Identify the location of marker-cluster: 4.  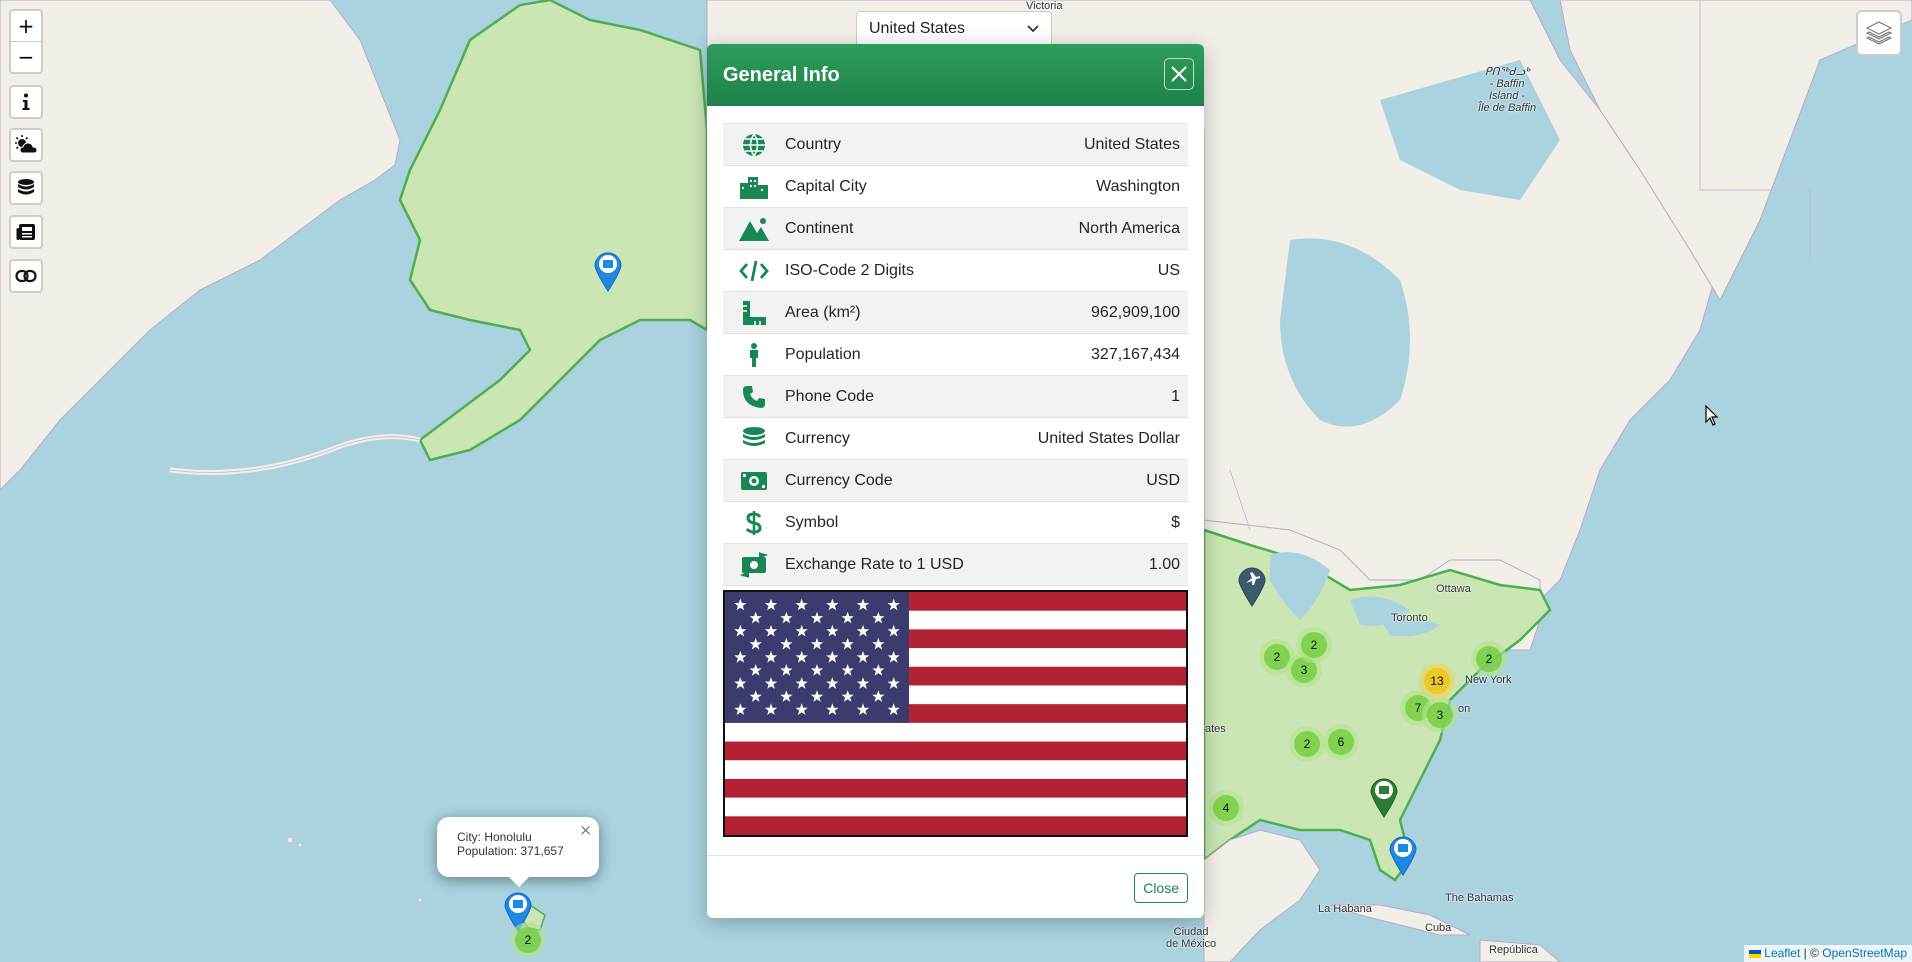
(1226, 808).